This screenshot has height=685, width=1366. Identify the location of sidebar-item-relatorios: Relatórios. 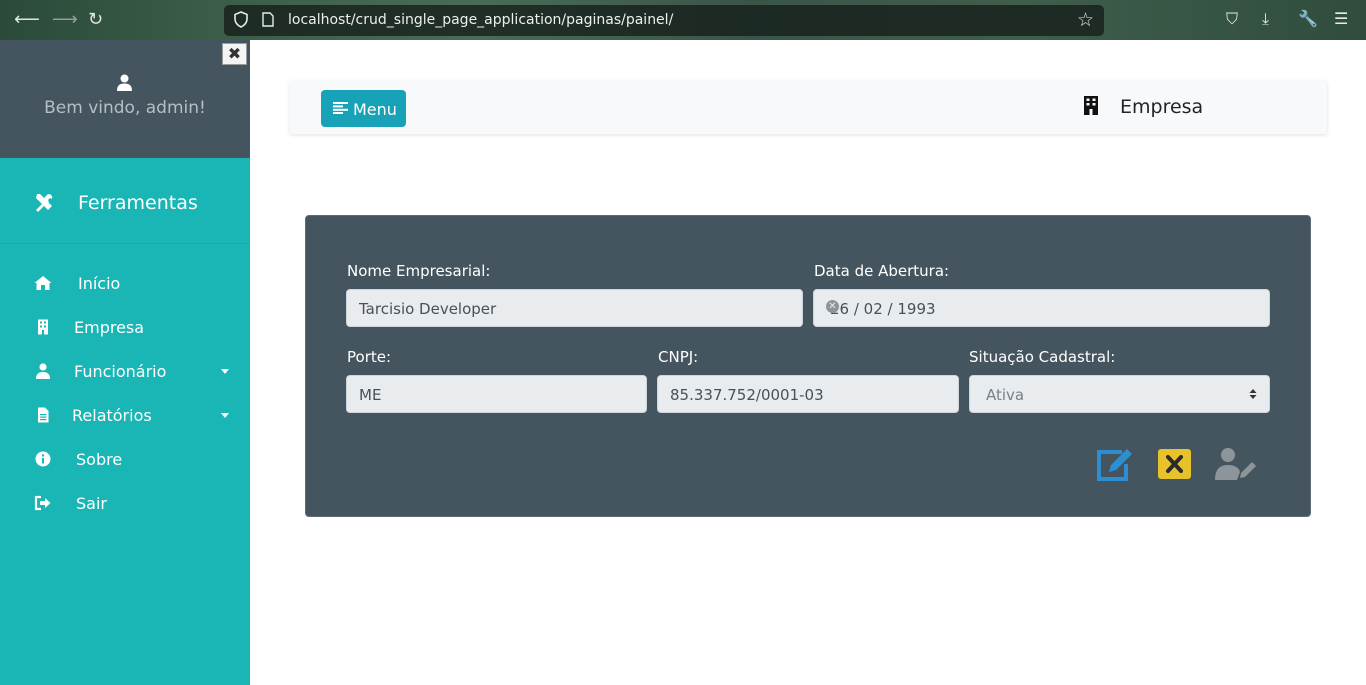
(125, 415).